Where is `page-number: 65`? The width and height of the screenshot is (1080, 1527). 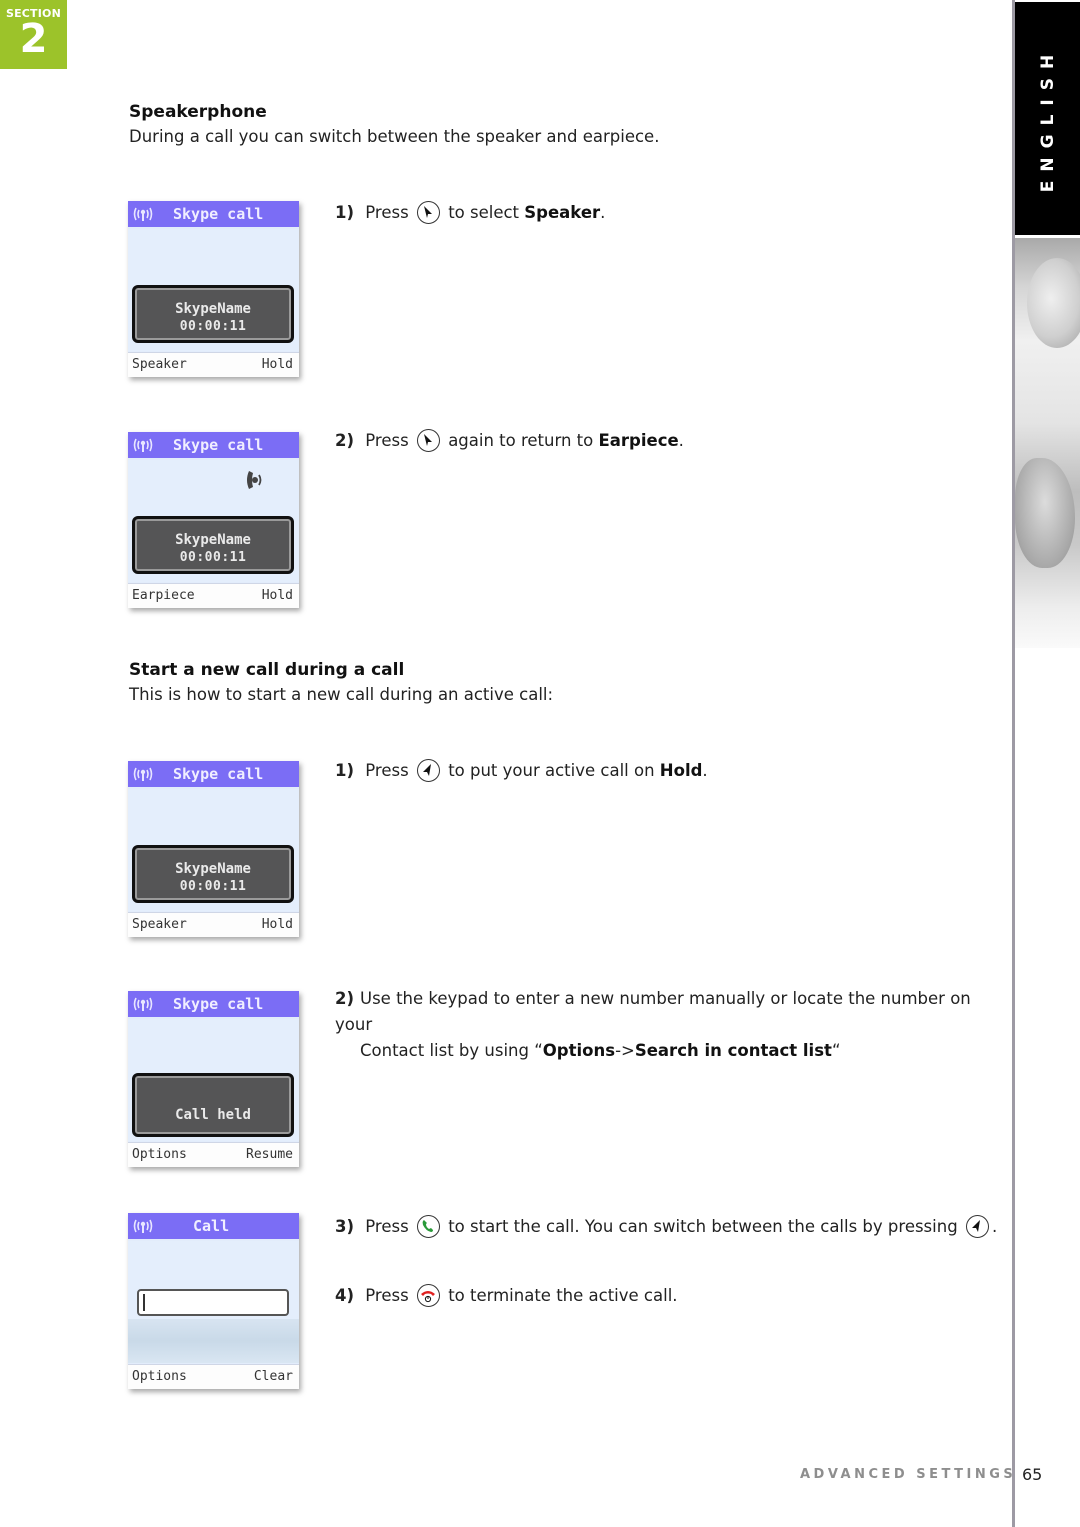
page-number: 65 is located at coordinates (1032, 1474).